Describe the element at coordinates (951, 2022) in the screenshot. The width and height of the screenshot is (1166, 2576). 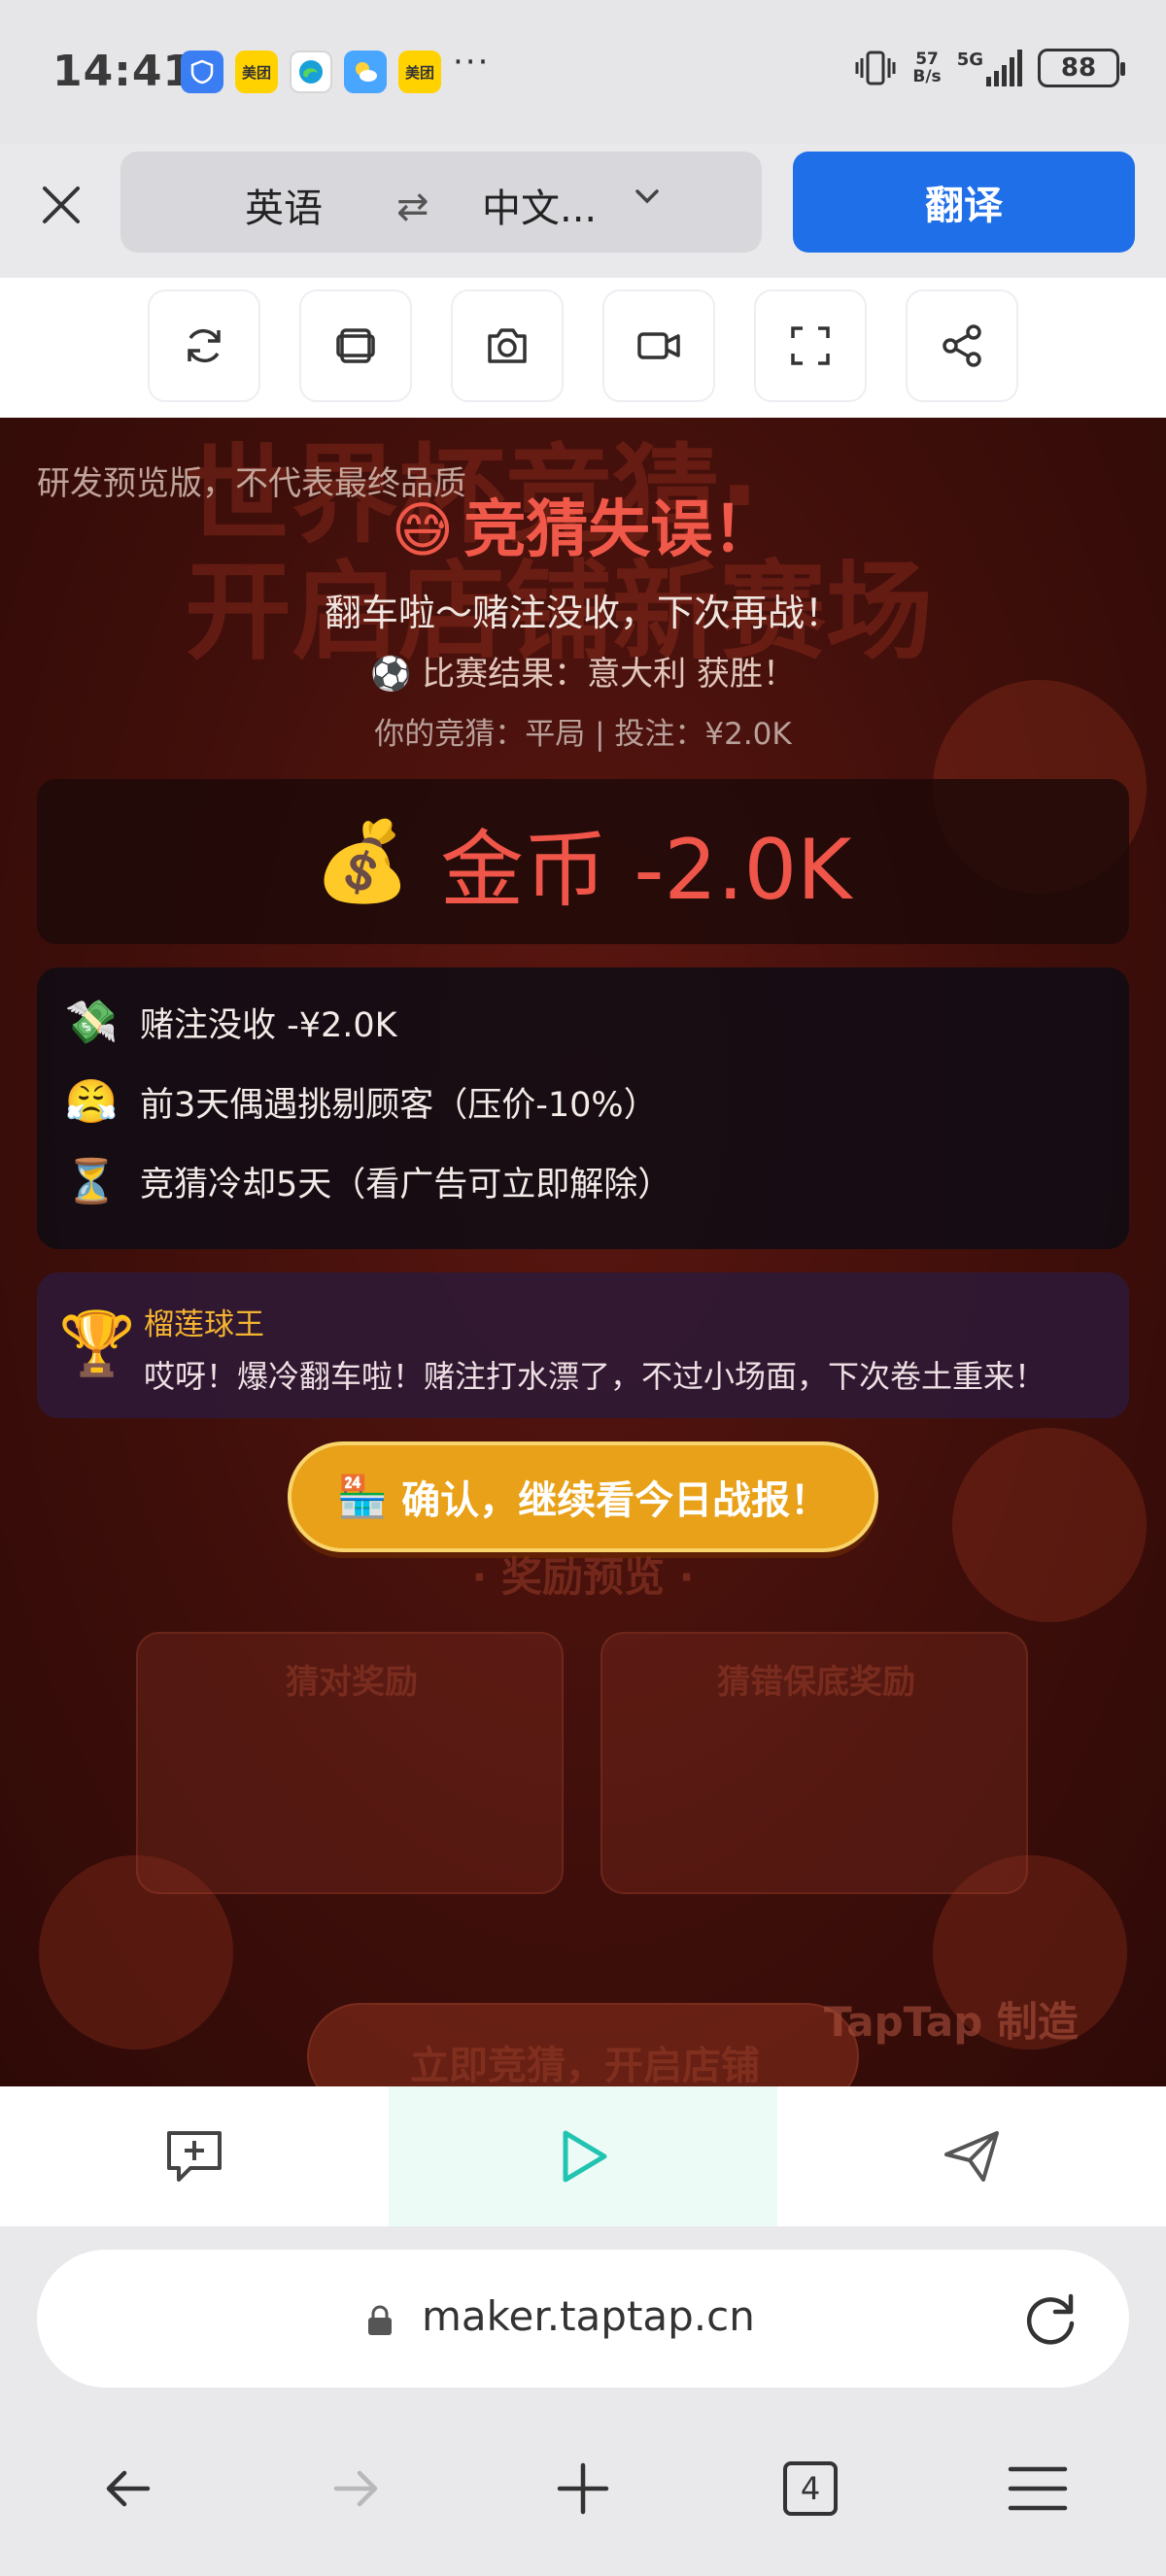
I see `bg-brand-watermark: TapTap 制造` at that location.